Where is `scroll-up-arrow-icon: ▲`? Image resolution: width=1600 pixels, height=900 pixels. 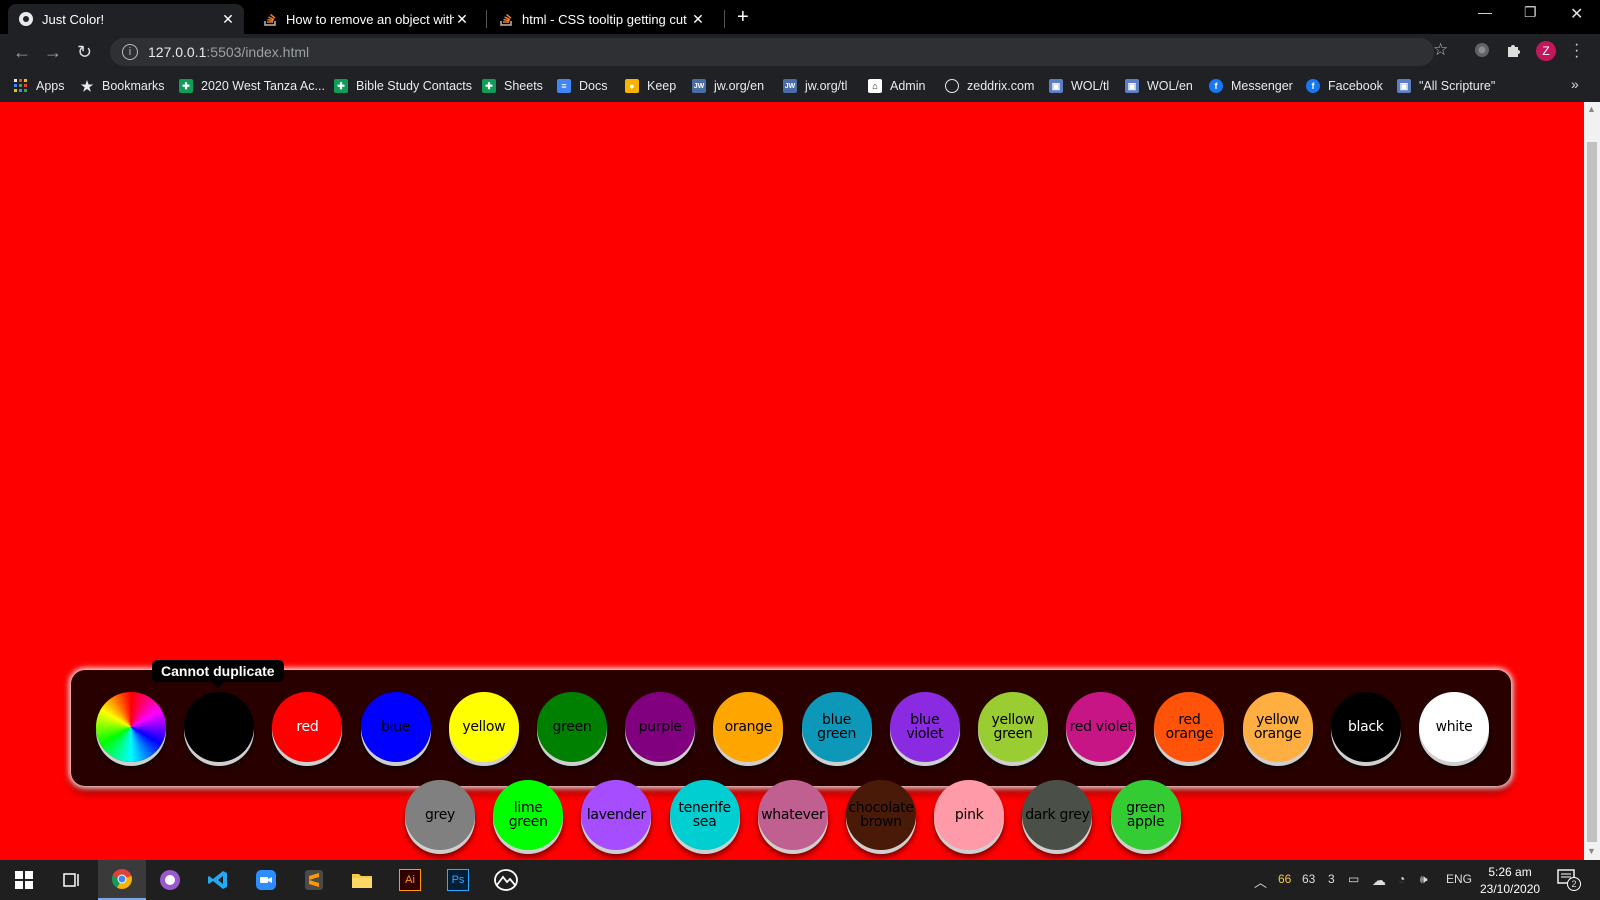
scroll-up-arrow-icon: ▲ is located at coordinates (1591, 109).